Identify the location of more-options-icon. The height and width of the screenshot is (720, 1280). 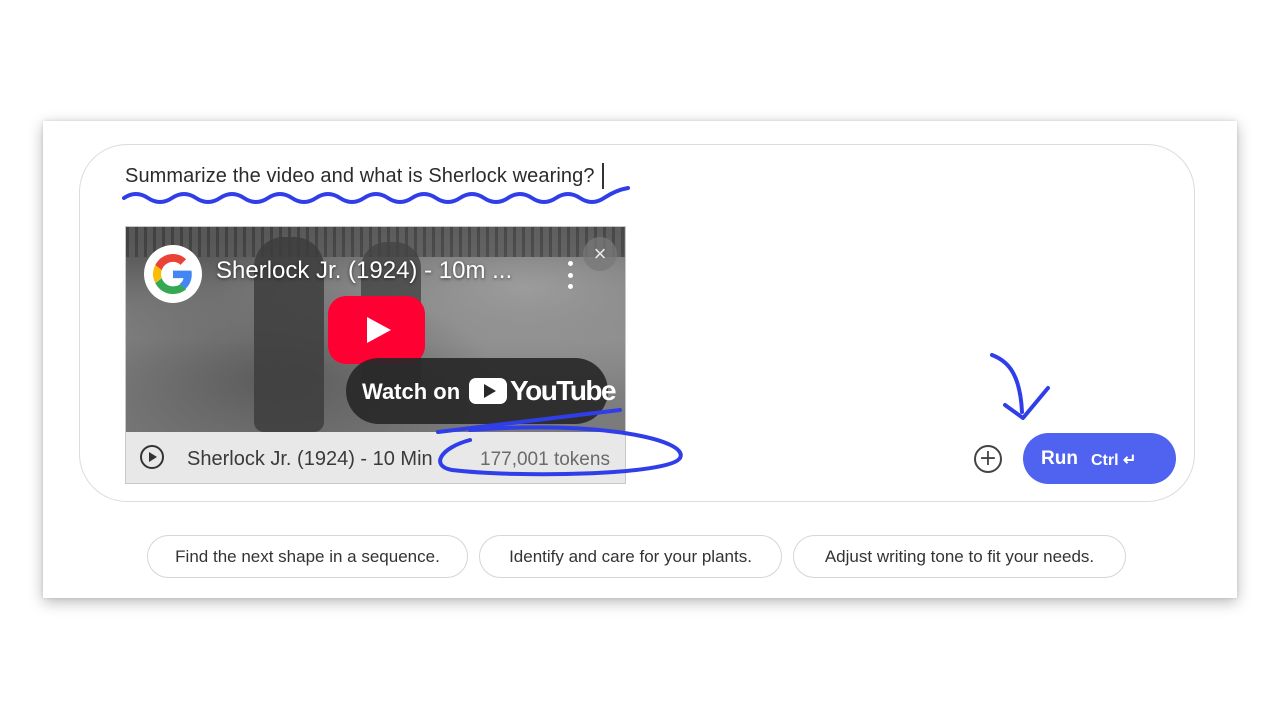
(570, 275).